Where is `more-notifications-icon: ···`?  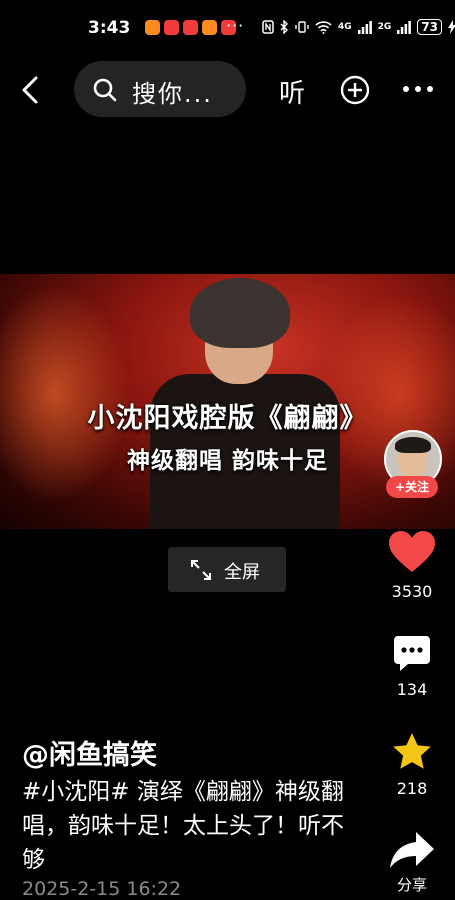 more-notifications-icon: ··· is located at coordinates (235, 25).